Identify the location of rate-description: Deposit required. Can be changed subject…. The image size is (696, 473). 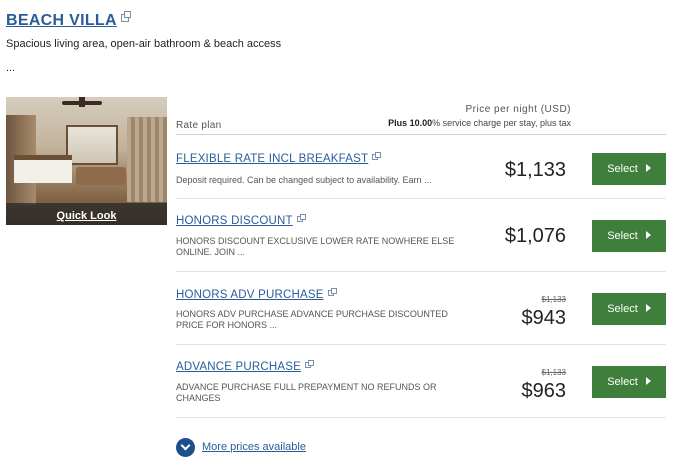
(304, 180).